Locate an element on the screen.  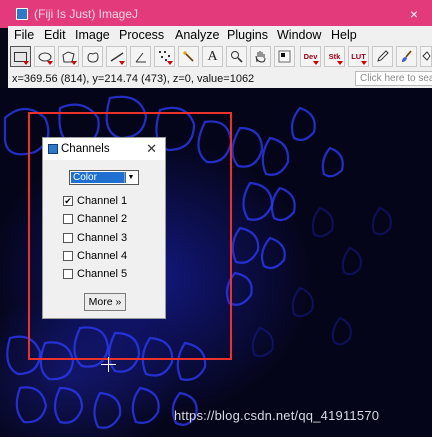
window-title: (Fiji Is Just) ImageJ is located at coordinates (86, 14).